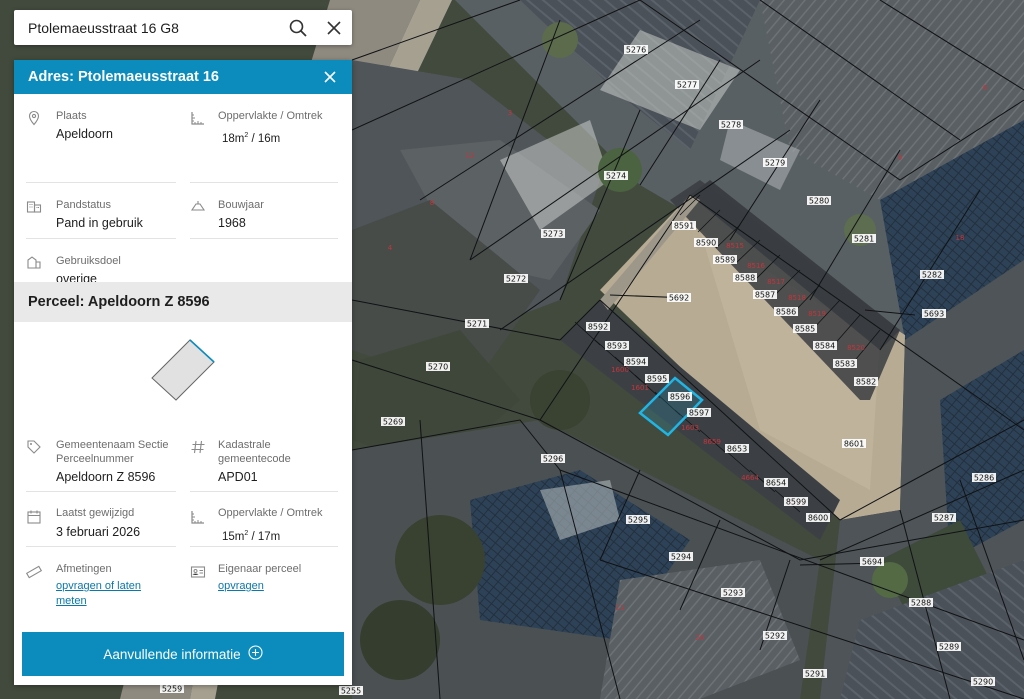 The height and width of the screenshot is (699, 1024). What do you see at coordinates (183, 580) in the screenshot?
I see `field-eigenaar: Eigenaar perceel opvragen` at bounding box center [183, 580].